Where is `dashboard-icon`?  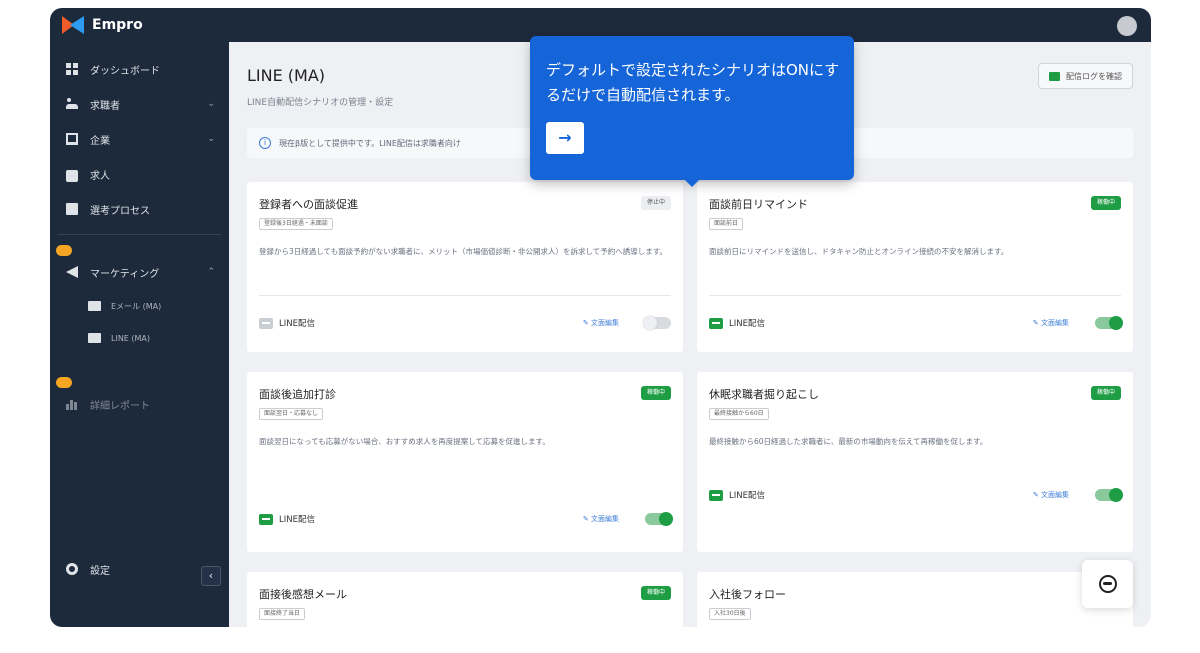
dashboard-icon is located at coordinates (72, 69).